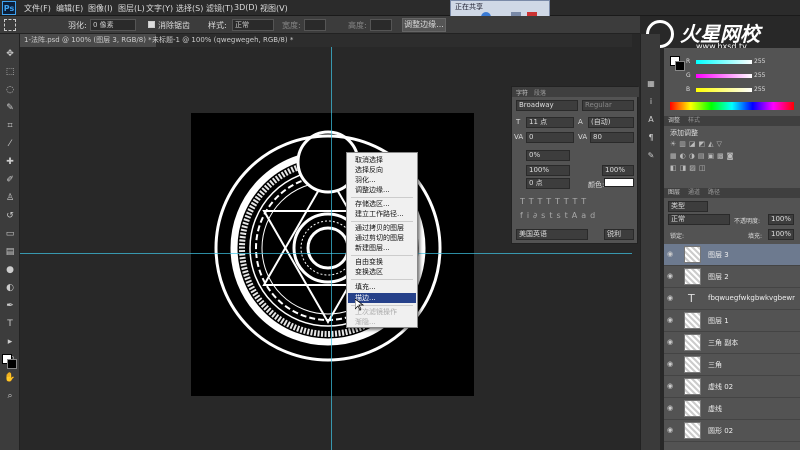 The width and height of the screenshot is (800, 450). What do you see at coordinates (732, 299) in the screenshot?
I see `layer-row: ◉ Tfbqwuegfwkgbwkvgbewr` at bounding box center [732, 299].